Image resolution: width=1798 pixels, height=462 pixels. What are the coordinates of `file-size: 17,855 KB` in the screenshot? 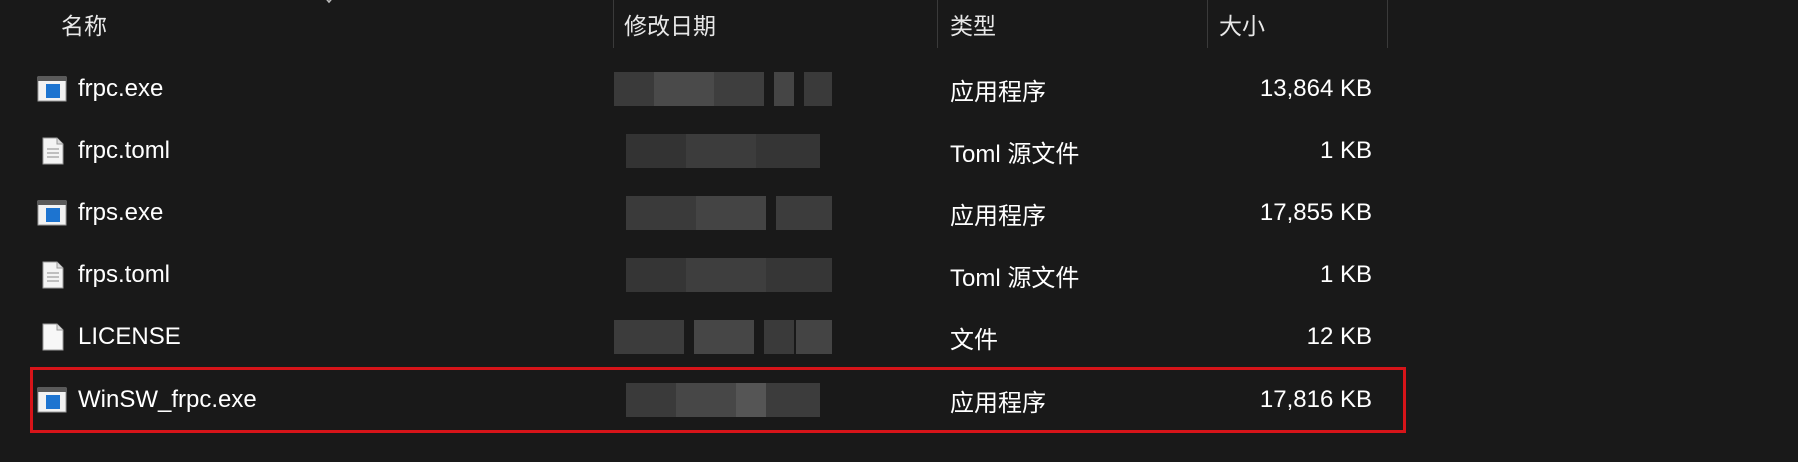 It's located at (1315, 212).